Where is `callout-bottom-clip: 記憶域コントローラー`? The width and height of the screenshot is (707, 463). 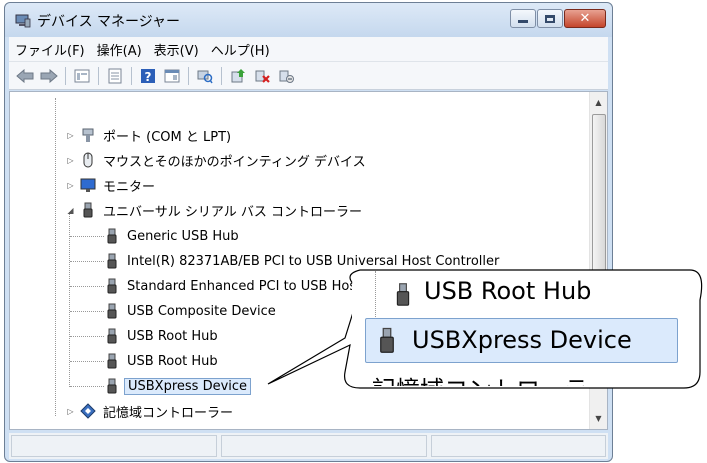 callout-bottom-clip: 記憶域コントローラー is located at coordinates (525, 376).